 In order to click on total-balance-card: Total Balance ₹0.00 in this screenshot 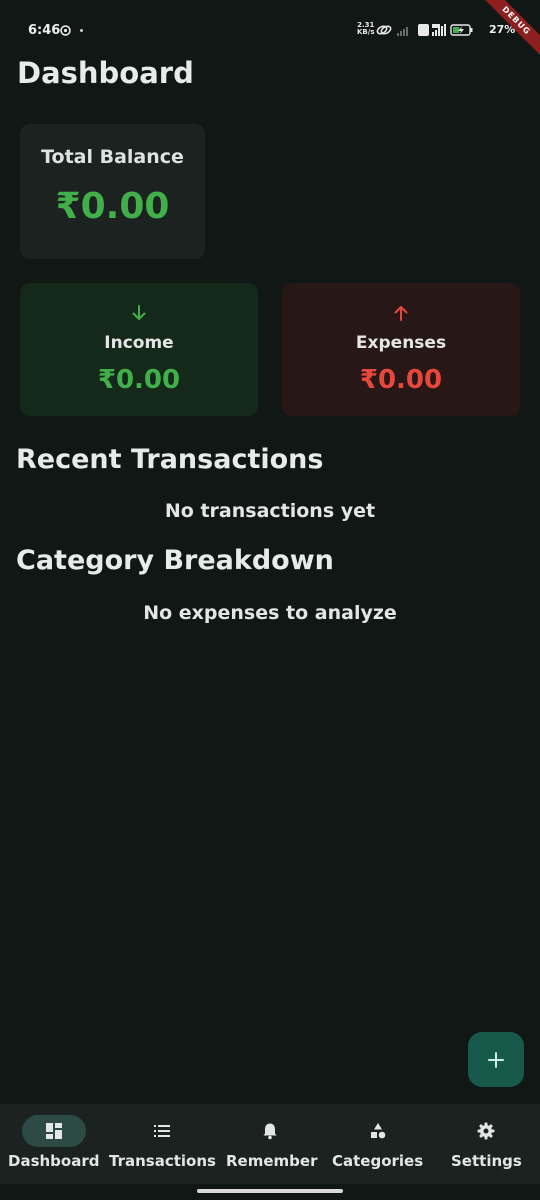, I will do `click(112, 191)`.